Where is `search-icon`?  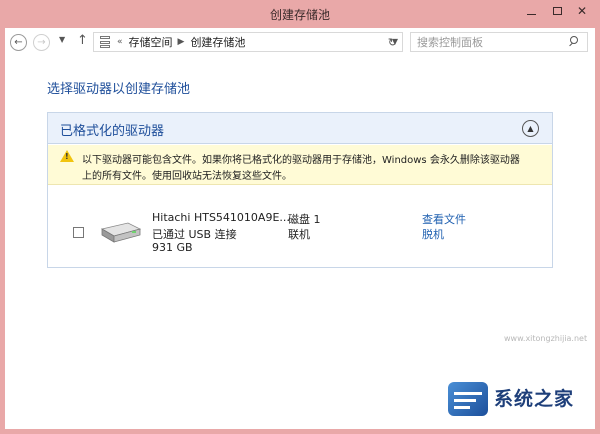
search-icon is located at coordinates (574, 42).